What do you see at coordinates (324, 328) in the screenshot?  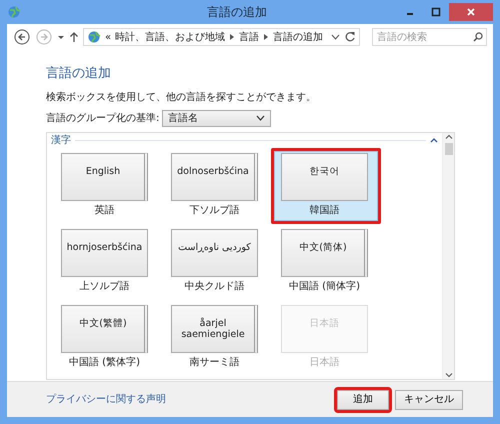 I see `language-tile: 日本語` at bounding box center [324, 328].